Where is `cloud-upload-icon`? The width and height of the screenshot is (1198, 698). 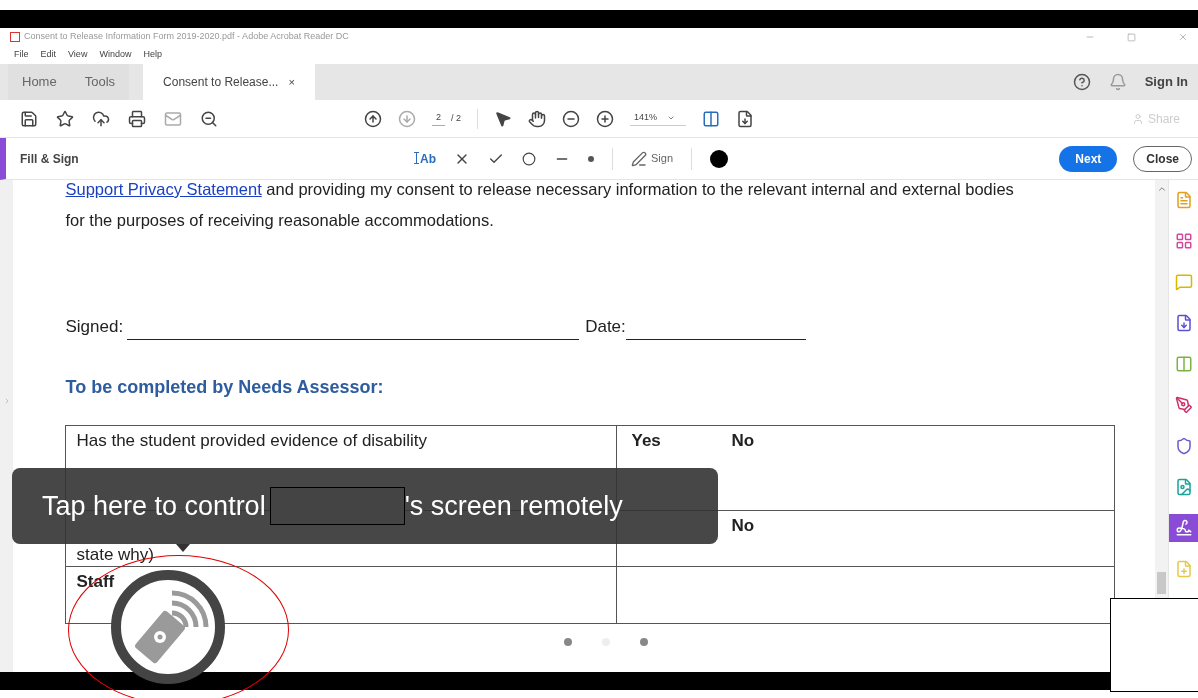
cloud-upload-icon is located at coordinates (101, 118).